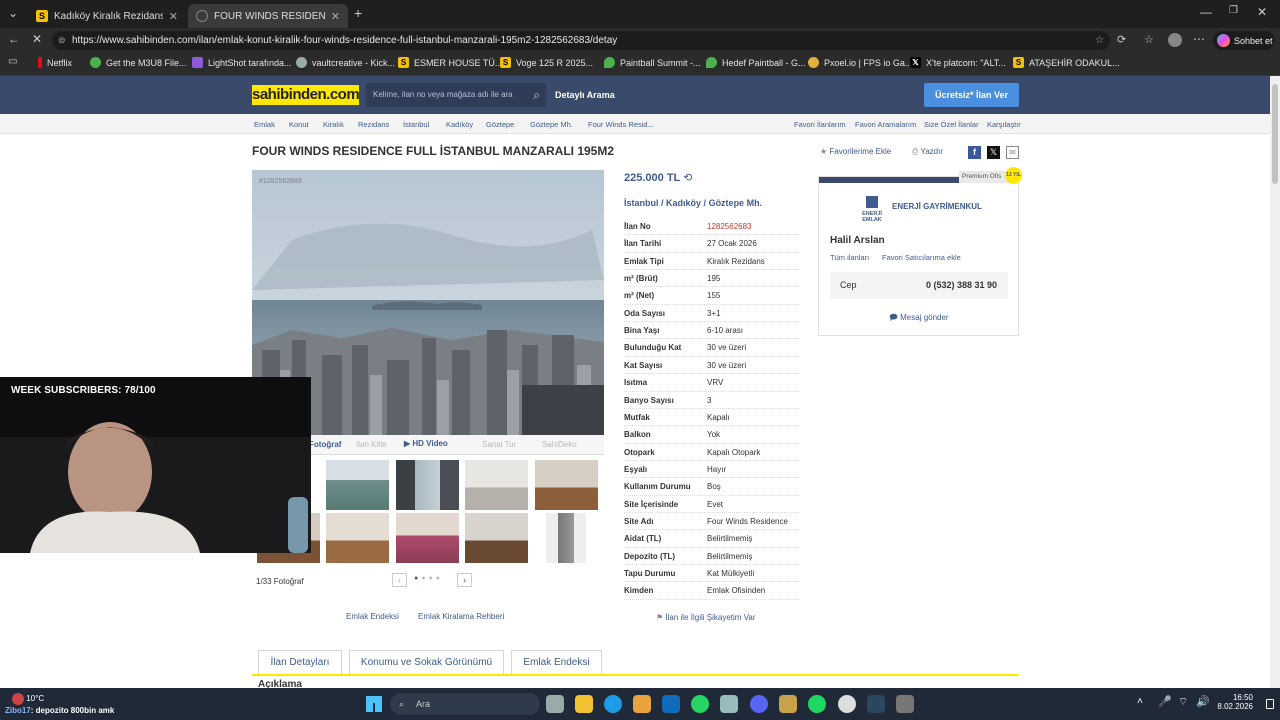  What do you see at coordinates (1199, 39) in the screenshot?
I see `more-icon: ⋯` at bounding box center [1199, 39].